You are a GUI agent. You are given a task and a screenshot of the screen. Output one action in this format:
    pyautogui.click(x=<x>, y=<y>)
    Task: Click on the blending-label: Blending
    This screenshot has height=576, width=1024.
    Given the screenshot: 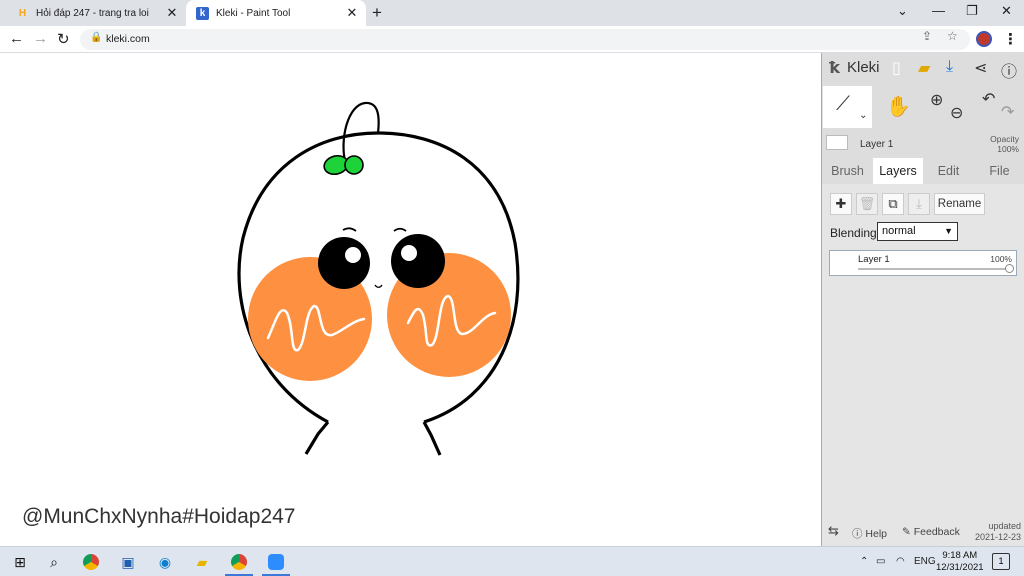 What is the action you would take?
    pyautogui.click(x=853, y=233)
    